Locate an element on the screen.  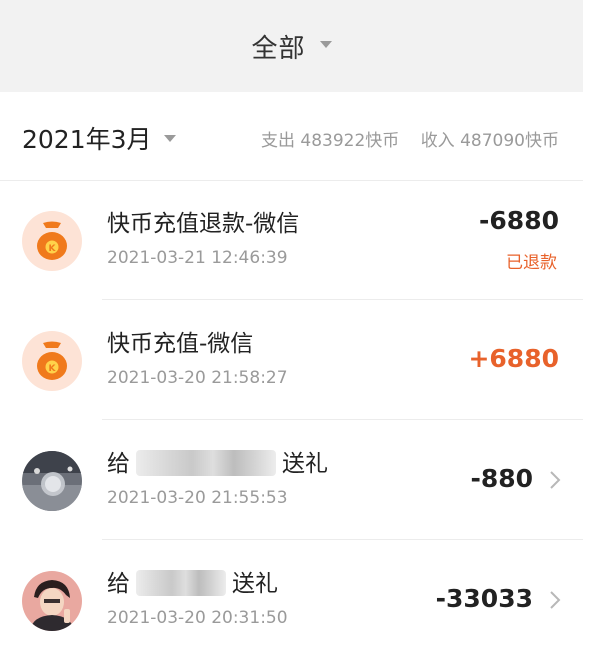
transaction-amount: -6880 is located at coordinates (519, 220).